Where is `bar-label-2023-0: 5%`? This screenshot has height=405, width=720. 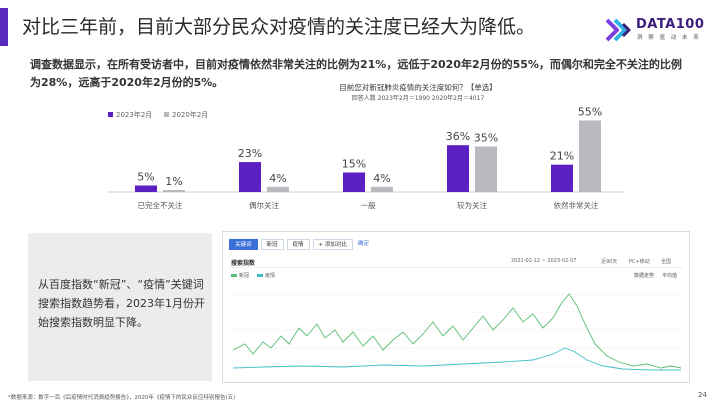
bar-label-2023-0: 5% is located at coordinates (145, 177).